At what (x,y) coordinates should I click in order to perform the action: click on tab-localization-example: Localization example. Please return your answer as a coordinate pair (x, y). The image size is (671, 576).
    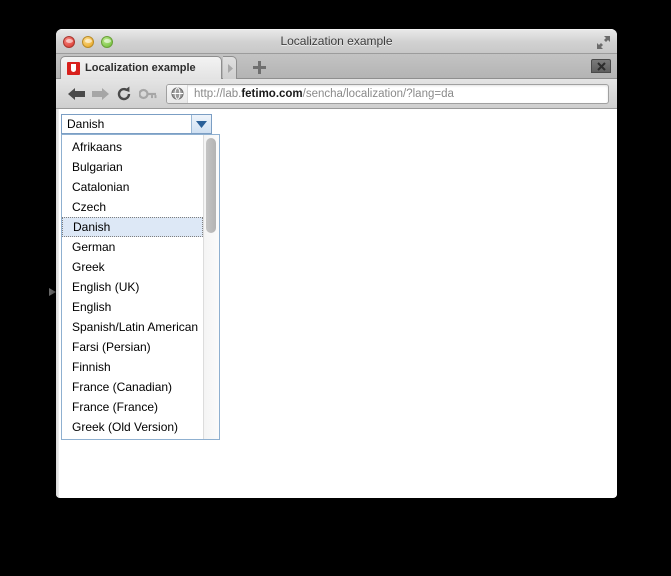
    Looking at the image, I should click on (141, 67).